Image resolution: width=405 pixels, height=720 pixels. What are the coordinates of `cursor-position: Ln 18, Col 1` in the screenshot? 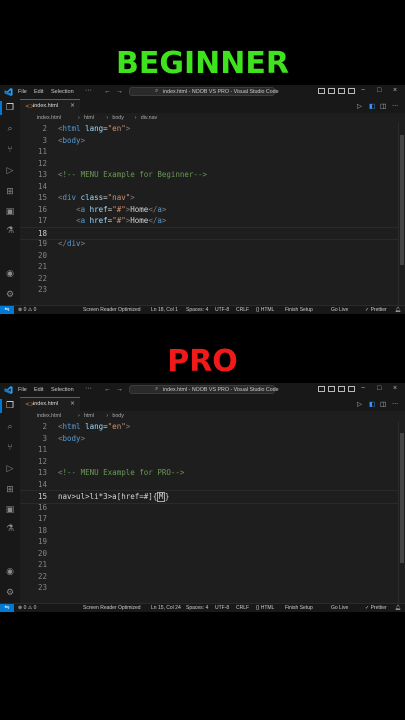 It's located at (164, 310).